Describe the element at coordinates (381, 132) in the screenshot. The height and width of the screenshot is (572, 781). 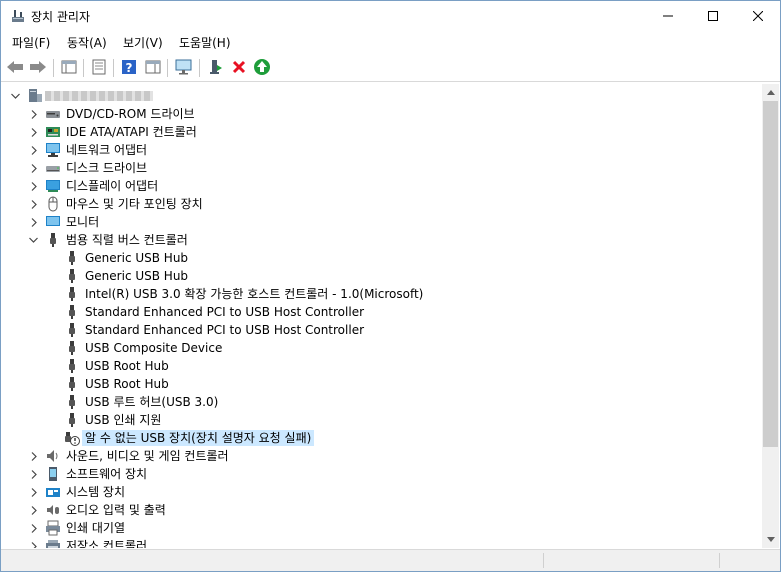
I see `tree-category: IDE ATA/ATAPI 컨트롤러` at that location.